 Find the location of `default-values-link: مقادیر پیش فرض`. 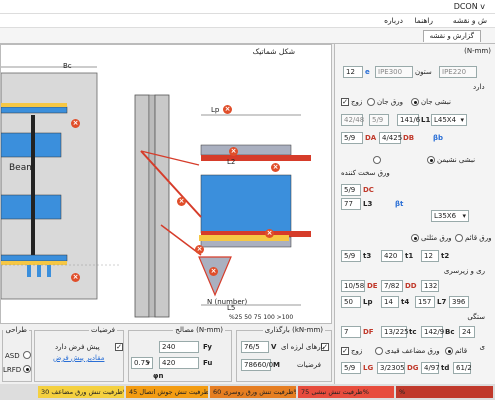

default-values-link: مقادیر پیش فرض is located at coordinates (78, 358).